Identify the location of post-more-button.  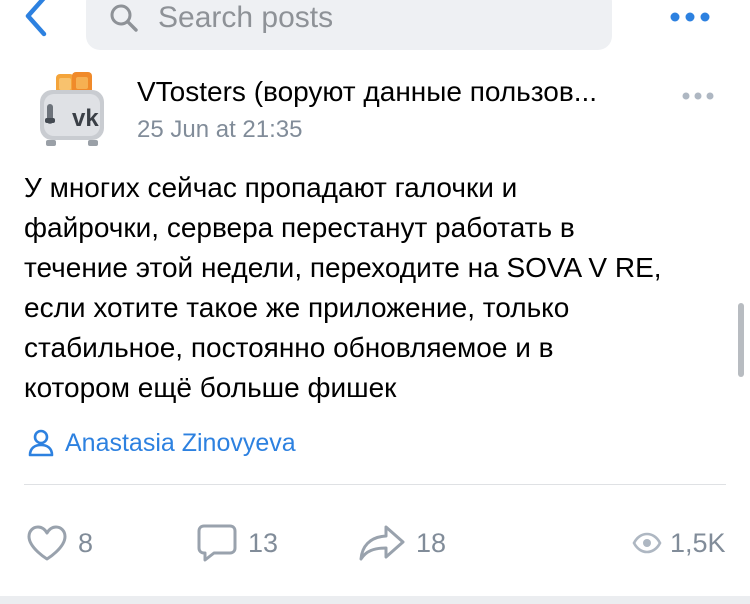
(698, 96).